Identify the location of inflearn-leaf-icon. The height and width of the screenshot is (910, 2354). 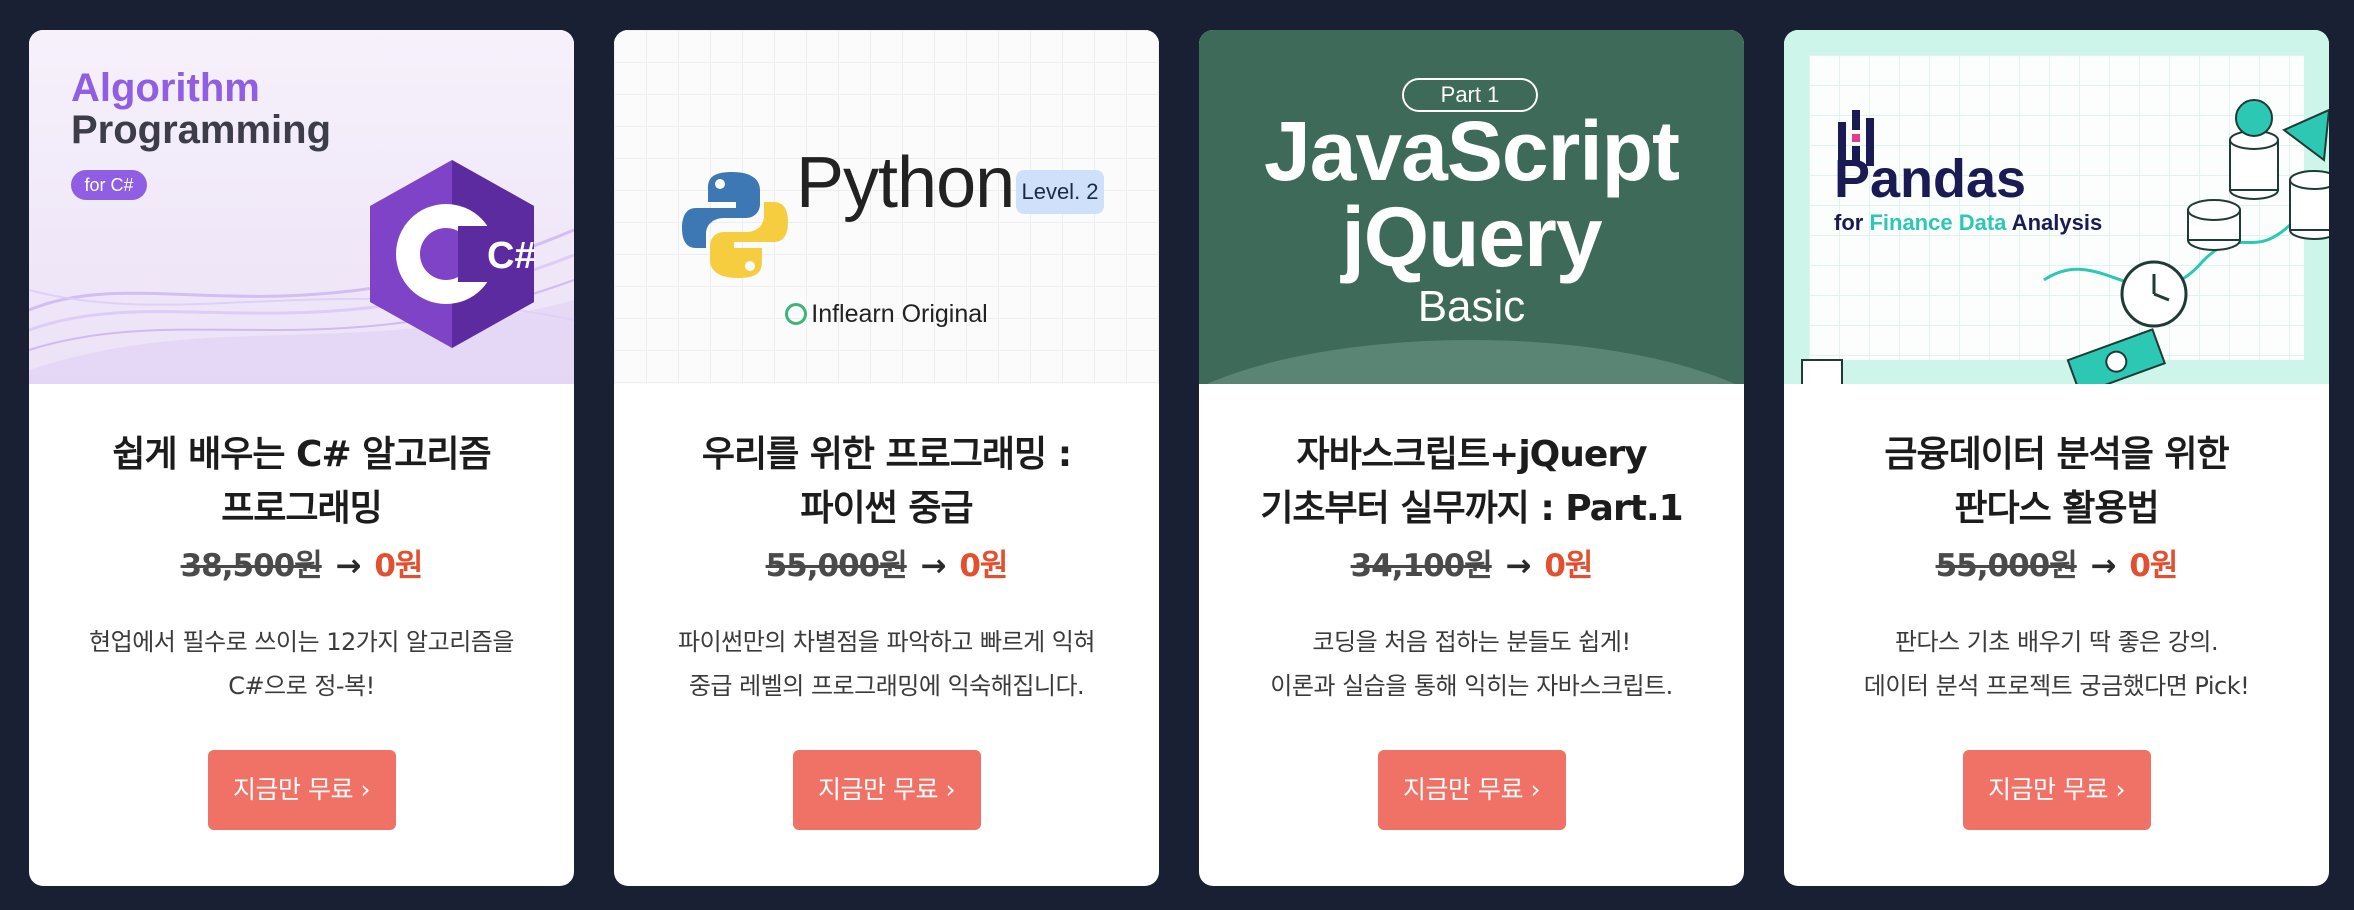
(796, 314).